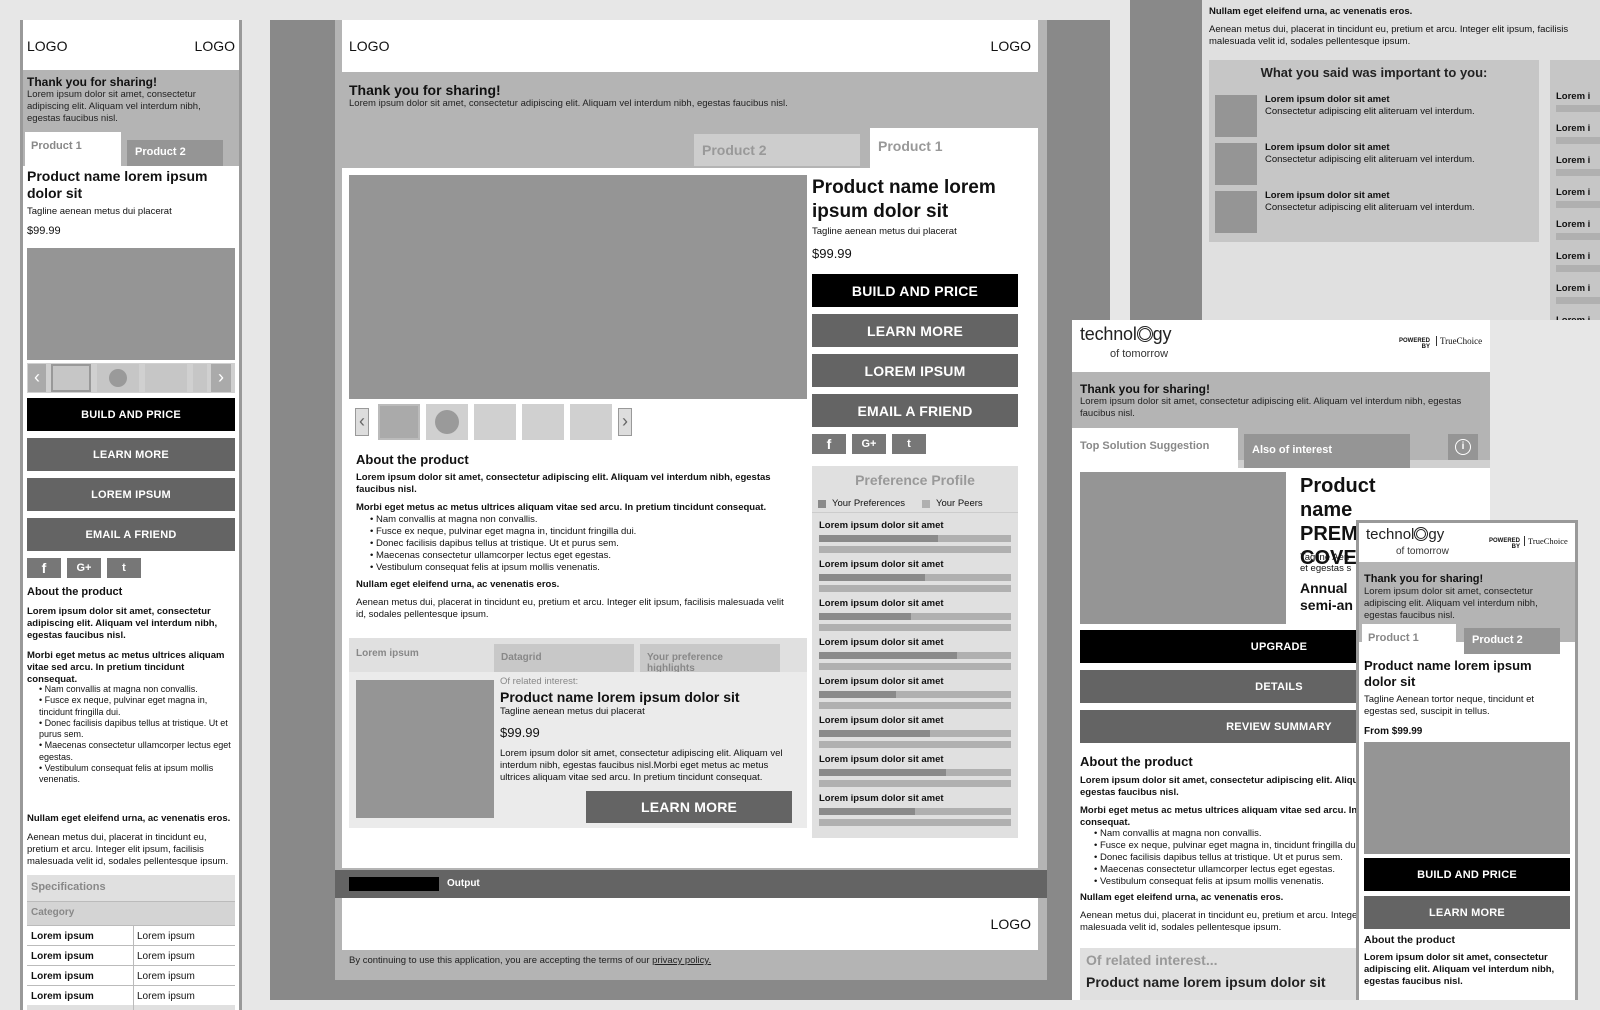 This screenshot has width=1600, height=1010. Describe the element at coordinates (520, 732) in the screenshot. I see `related-price: $99.99` at that location.